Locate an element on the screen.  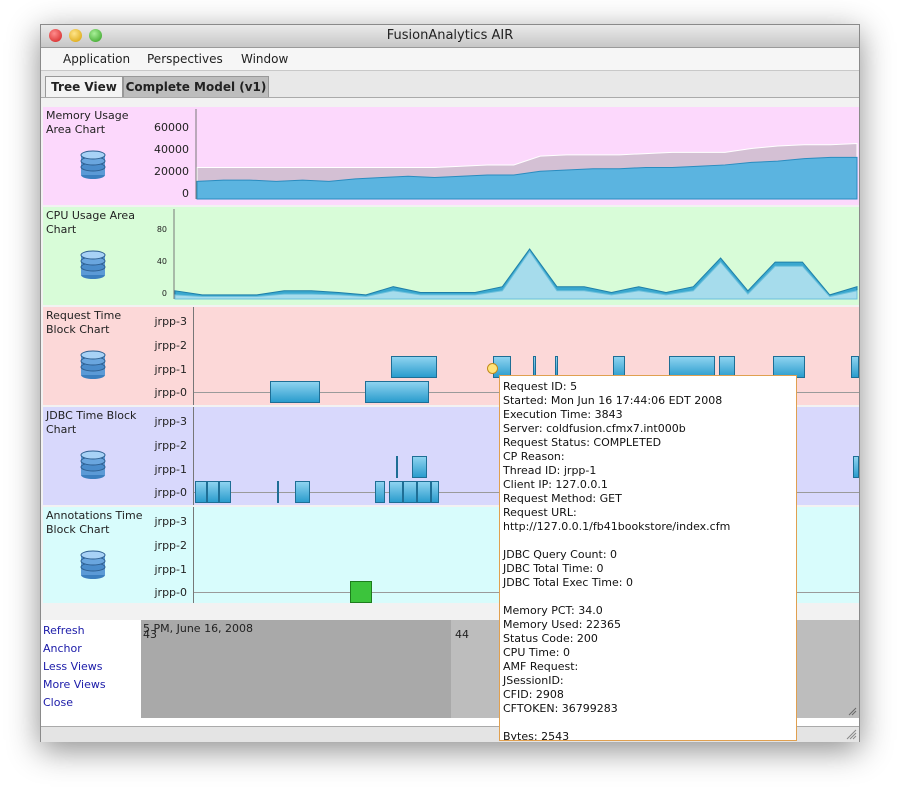
more-views-link: More Views is located at coordinates (74, 684).